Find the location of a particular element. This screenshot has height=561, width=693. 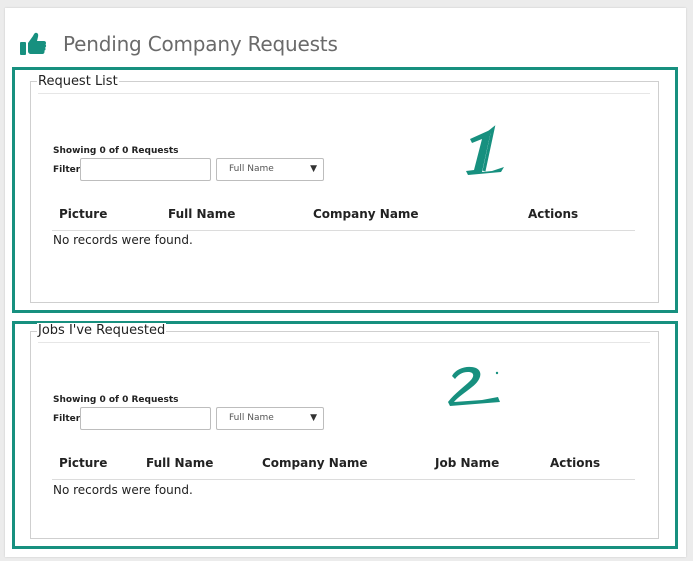

request-list-legend: Request List is located at coordinates (78, 81).